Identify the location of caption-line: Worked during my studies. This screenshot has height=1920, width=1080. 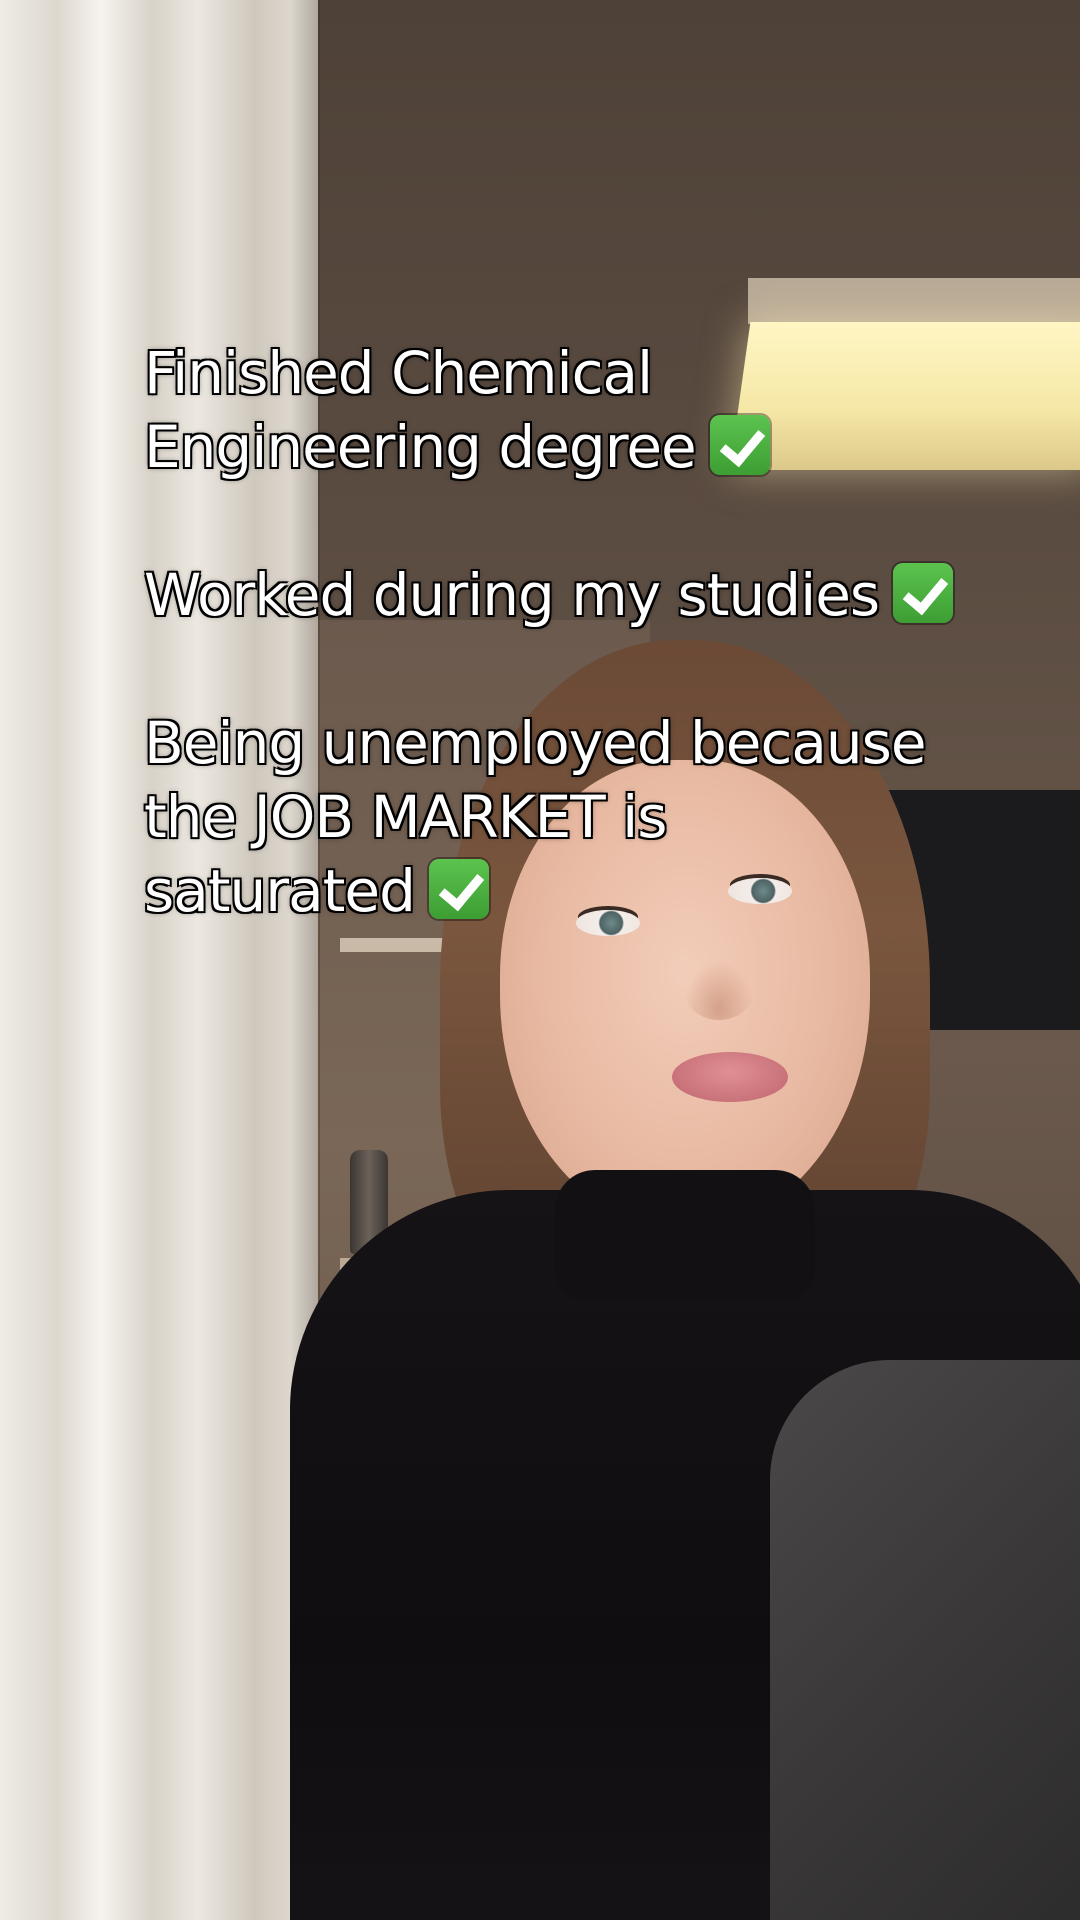
(554, 595).